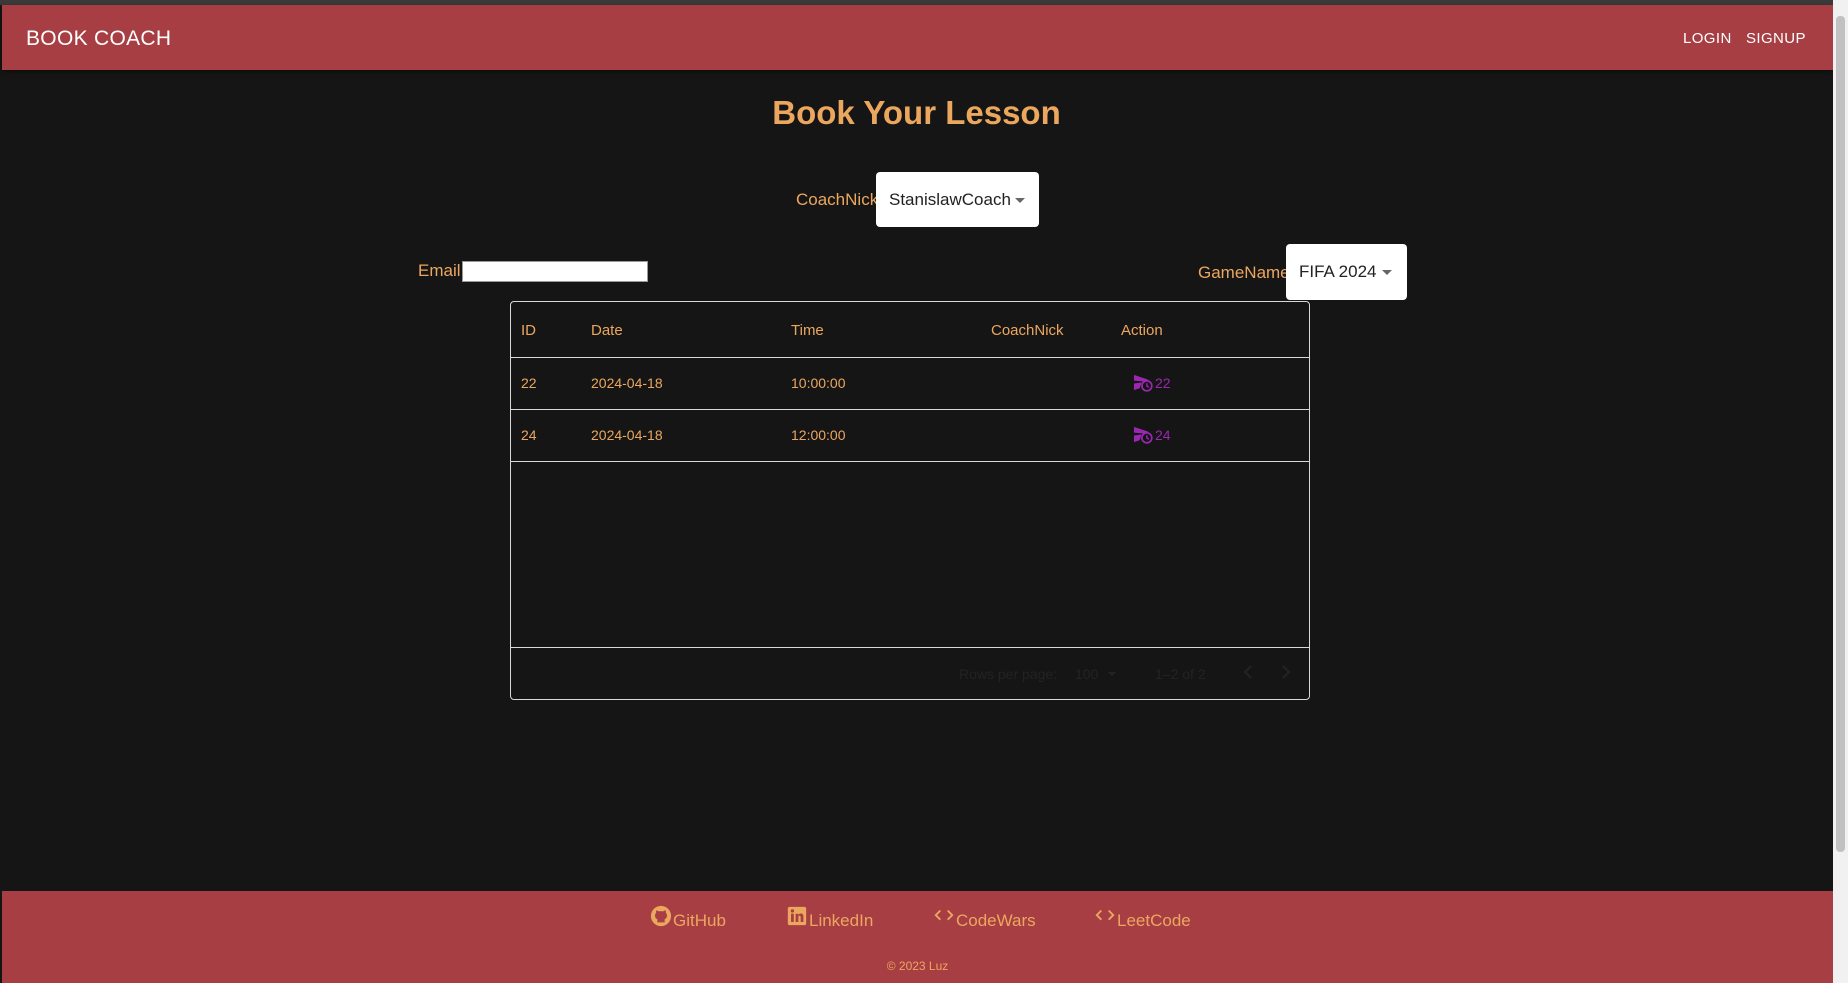 This screenshot has width=1848, height=983. What do you see at coordinates (910, 435) in the screenshot?
I see `table-row: 24 2024-04-18 12:00:00 24` at bounding box center [910, 435].